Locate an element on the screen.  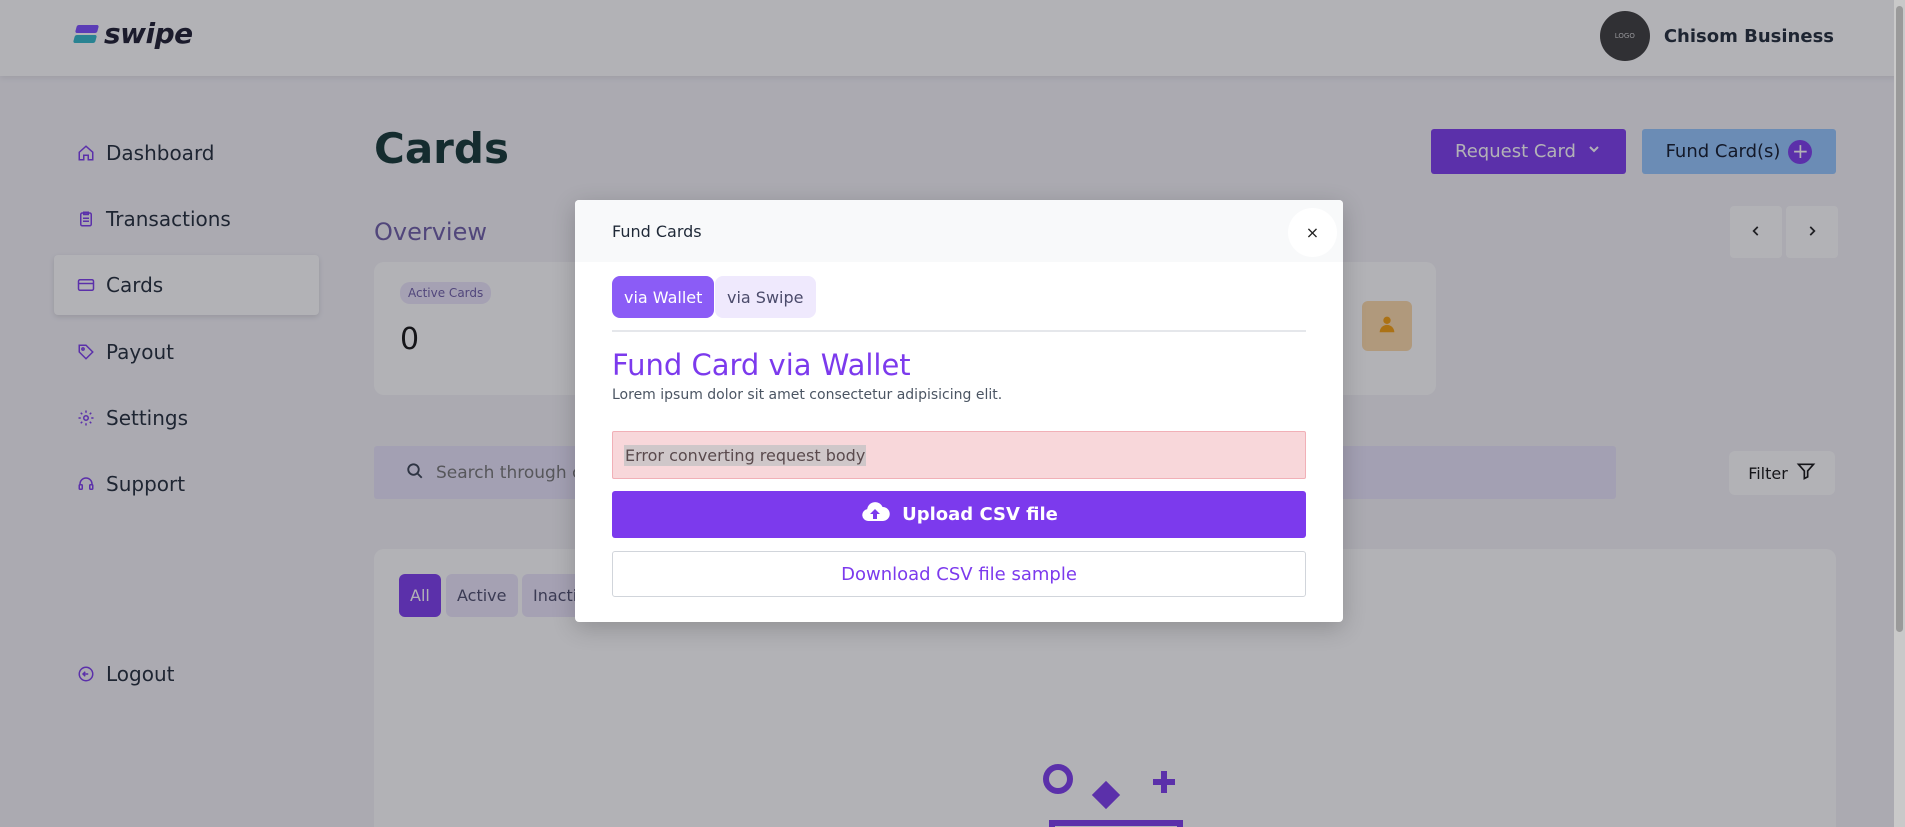
download-csv-label: Download CSV file sample is located at coordinates (959, 574).